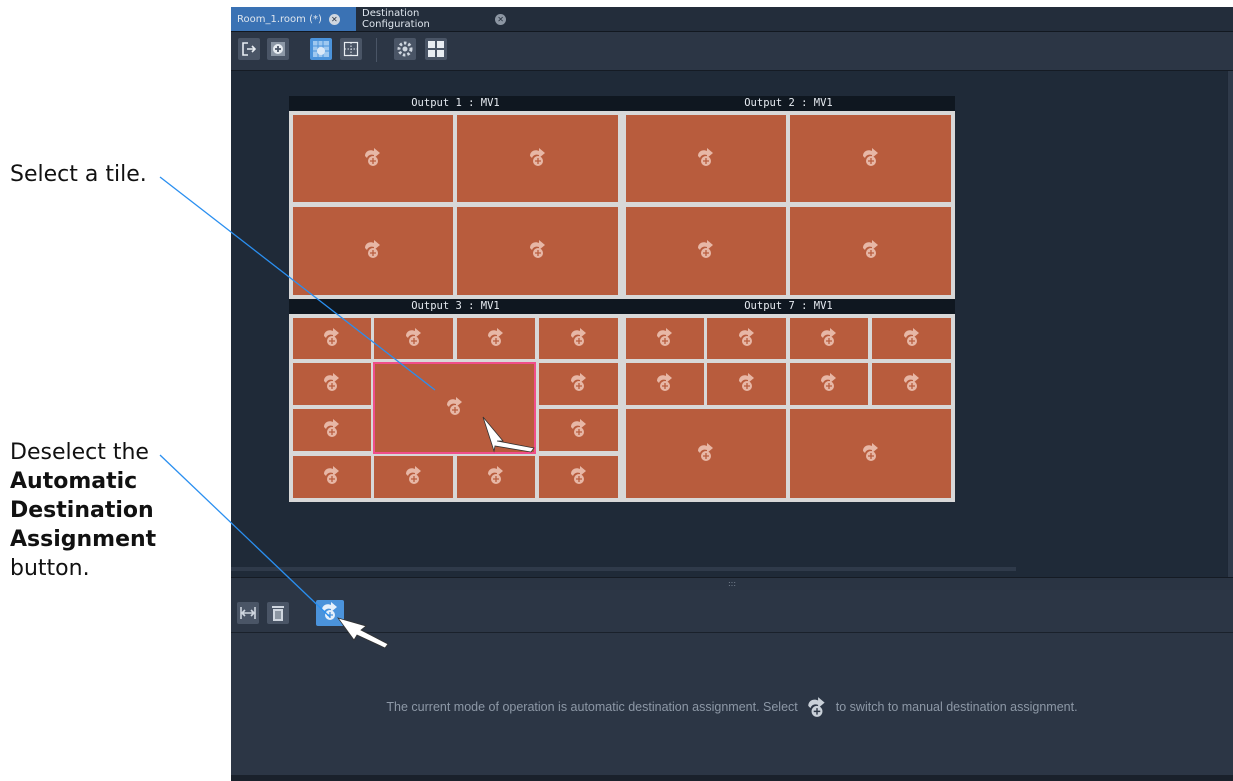  Describe the element at coordinates (78, 174) in the screenshot. I see `annotation-select-tile-text: Select a tile.` at that location.